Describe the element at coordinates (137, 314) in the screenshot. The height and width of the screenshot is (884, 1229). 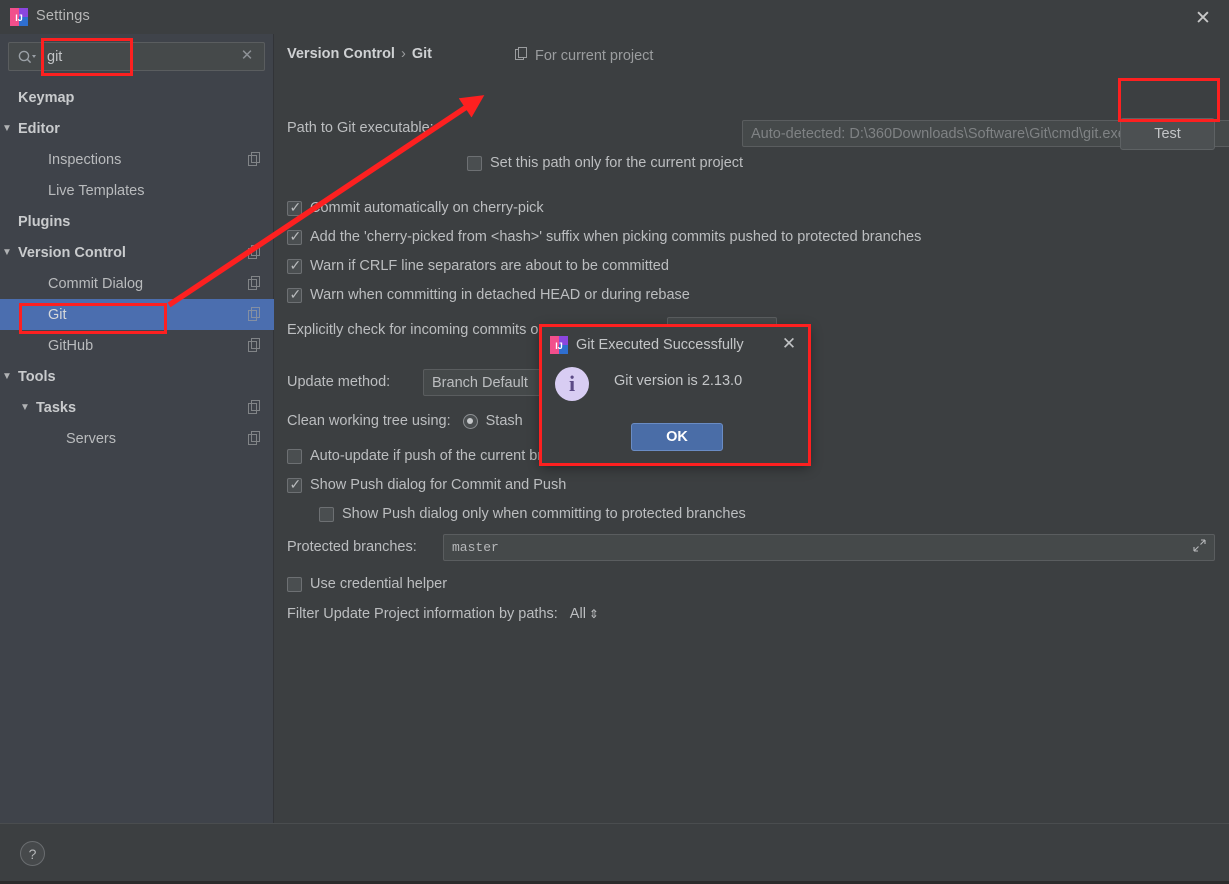
I see `sidebar-item-git: Git` at that location.